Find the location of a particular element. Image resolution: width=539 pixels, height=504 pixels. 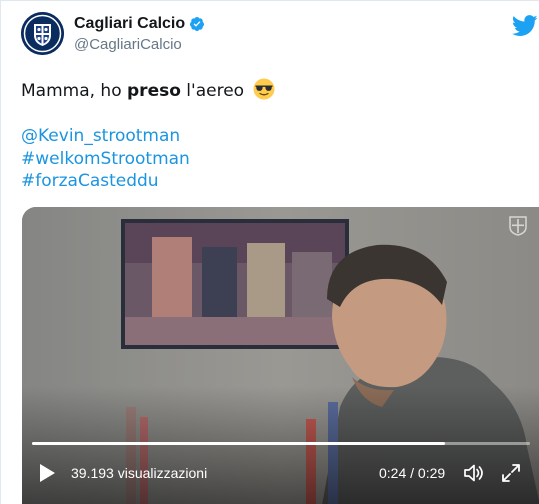

author-name-row: Cagliari Calcio is located at coordinates (139, 24).